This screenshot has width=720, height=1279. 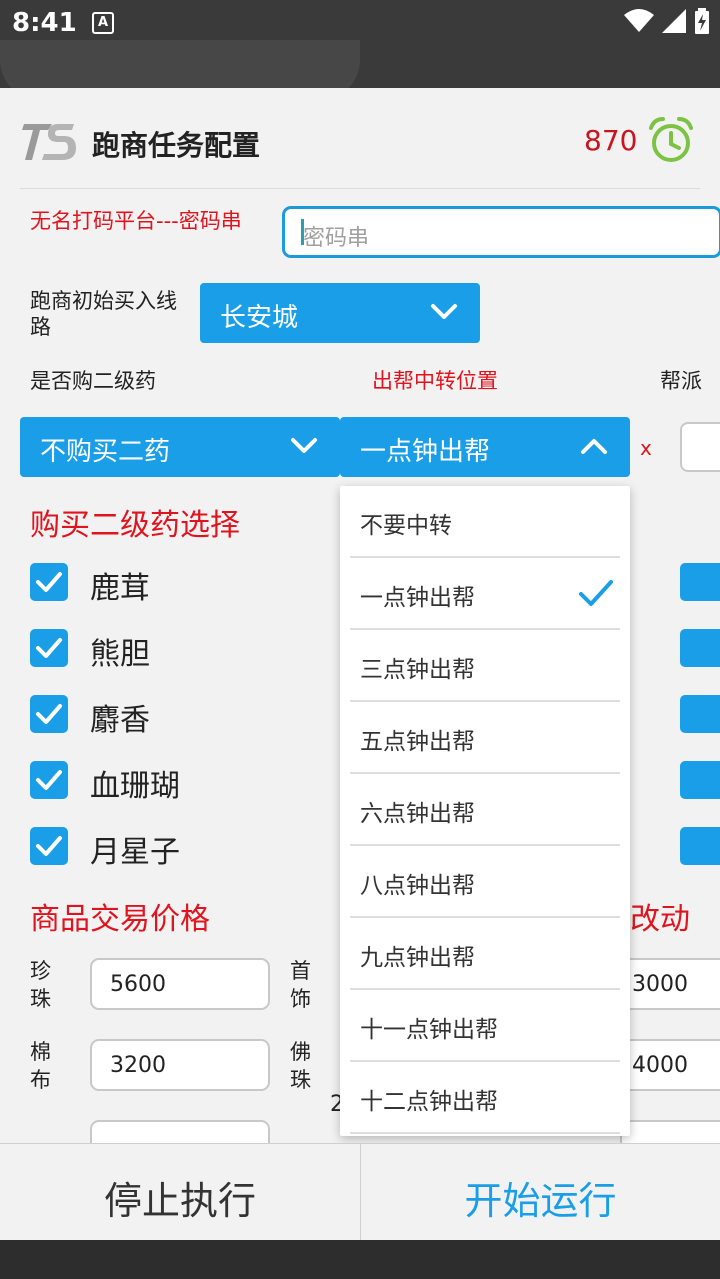 I want to click on dropdown-option: 十一点钟出帮, so click(x=485, y=1026).